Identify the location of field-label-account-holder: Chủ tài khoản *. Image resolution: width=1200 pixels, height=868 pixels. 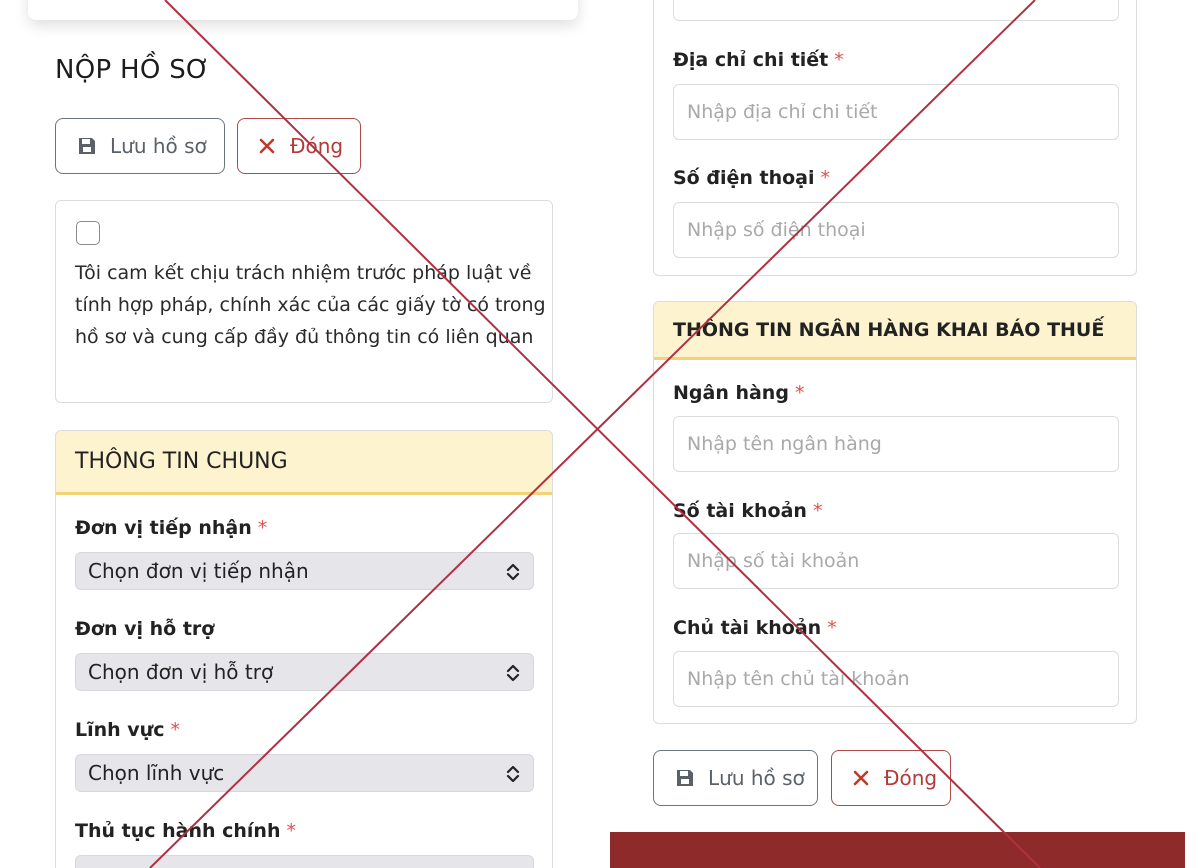
(755, 628).